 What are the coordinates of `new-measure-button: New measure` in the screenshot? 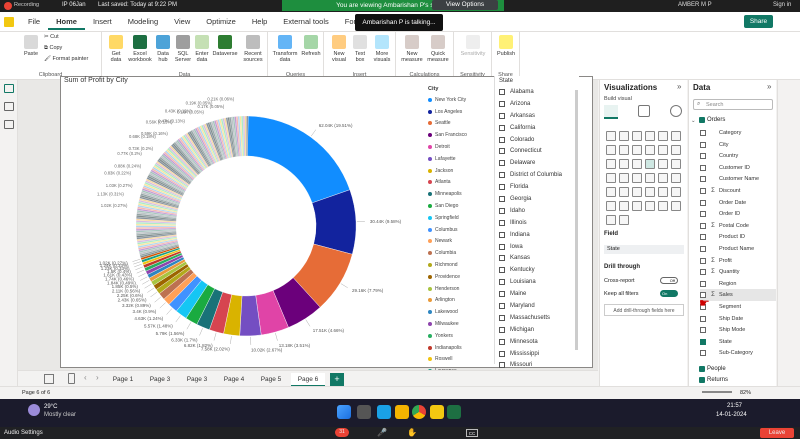 It's located at (412, 49).